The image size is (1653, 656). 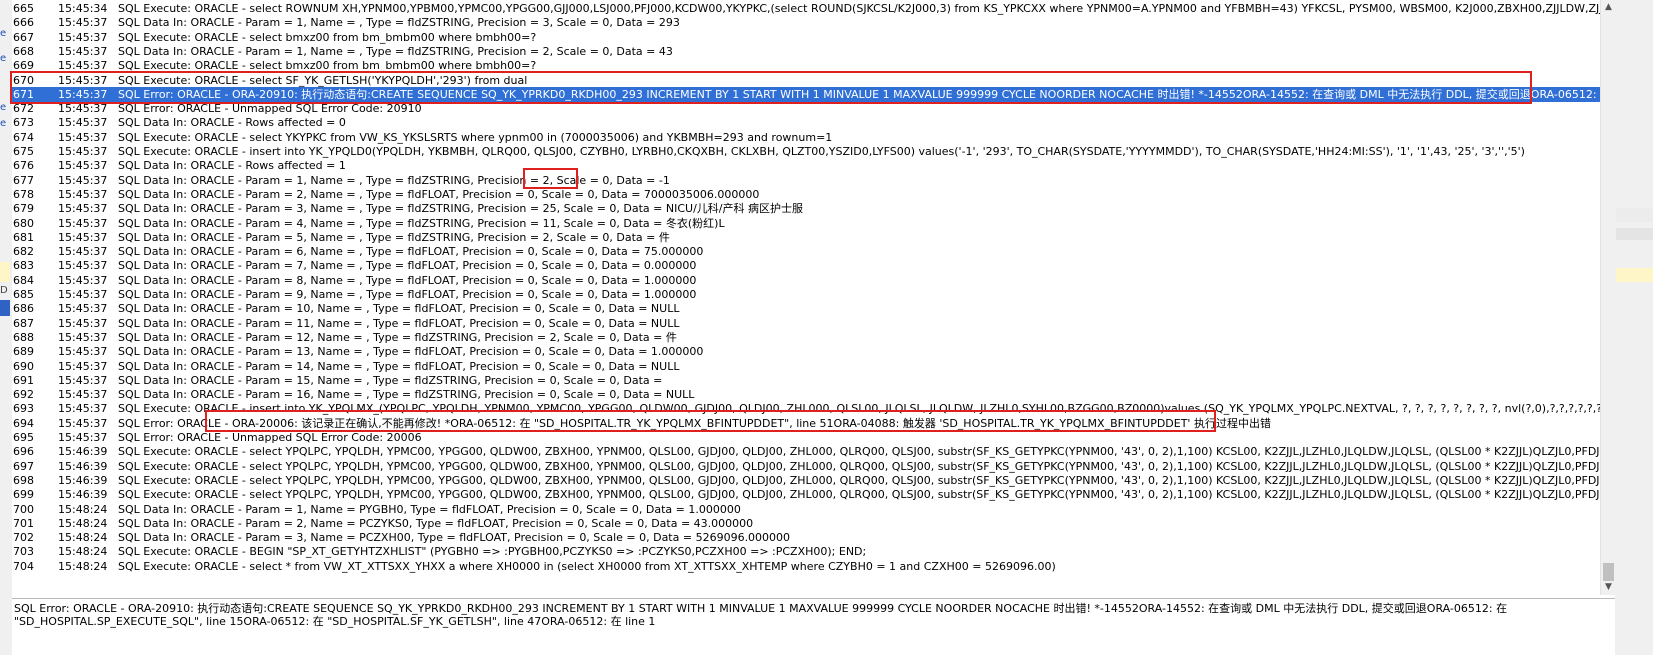 What do you see at coordinates (23, 8) in the screenshot?
I see `log-row-number: 665` at bounding box center [23, 8].